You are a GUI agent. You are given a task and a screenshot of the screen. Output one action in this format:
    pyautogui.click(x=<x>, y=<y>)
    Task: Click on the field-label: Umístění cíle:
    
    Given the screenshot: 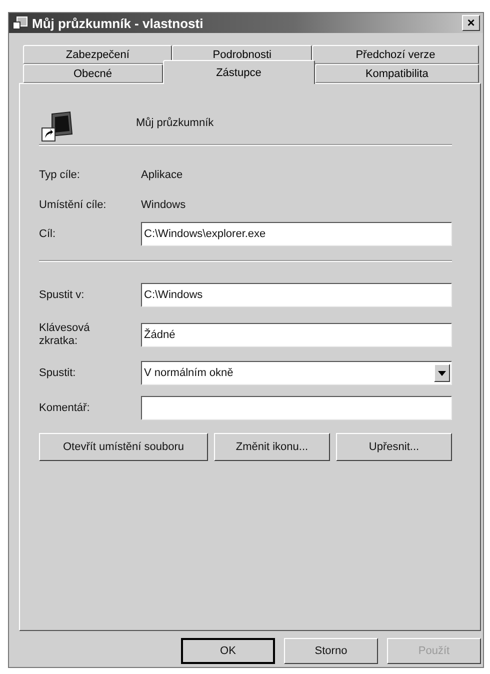 What is the action you would take?
    pyautogui.click(x=73, y=205)
    